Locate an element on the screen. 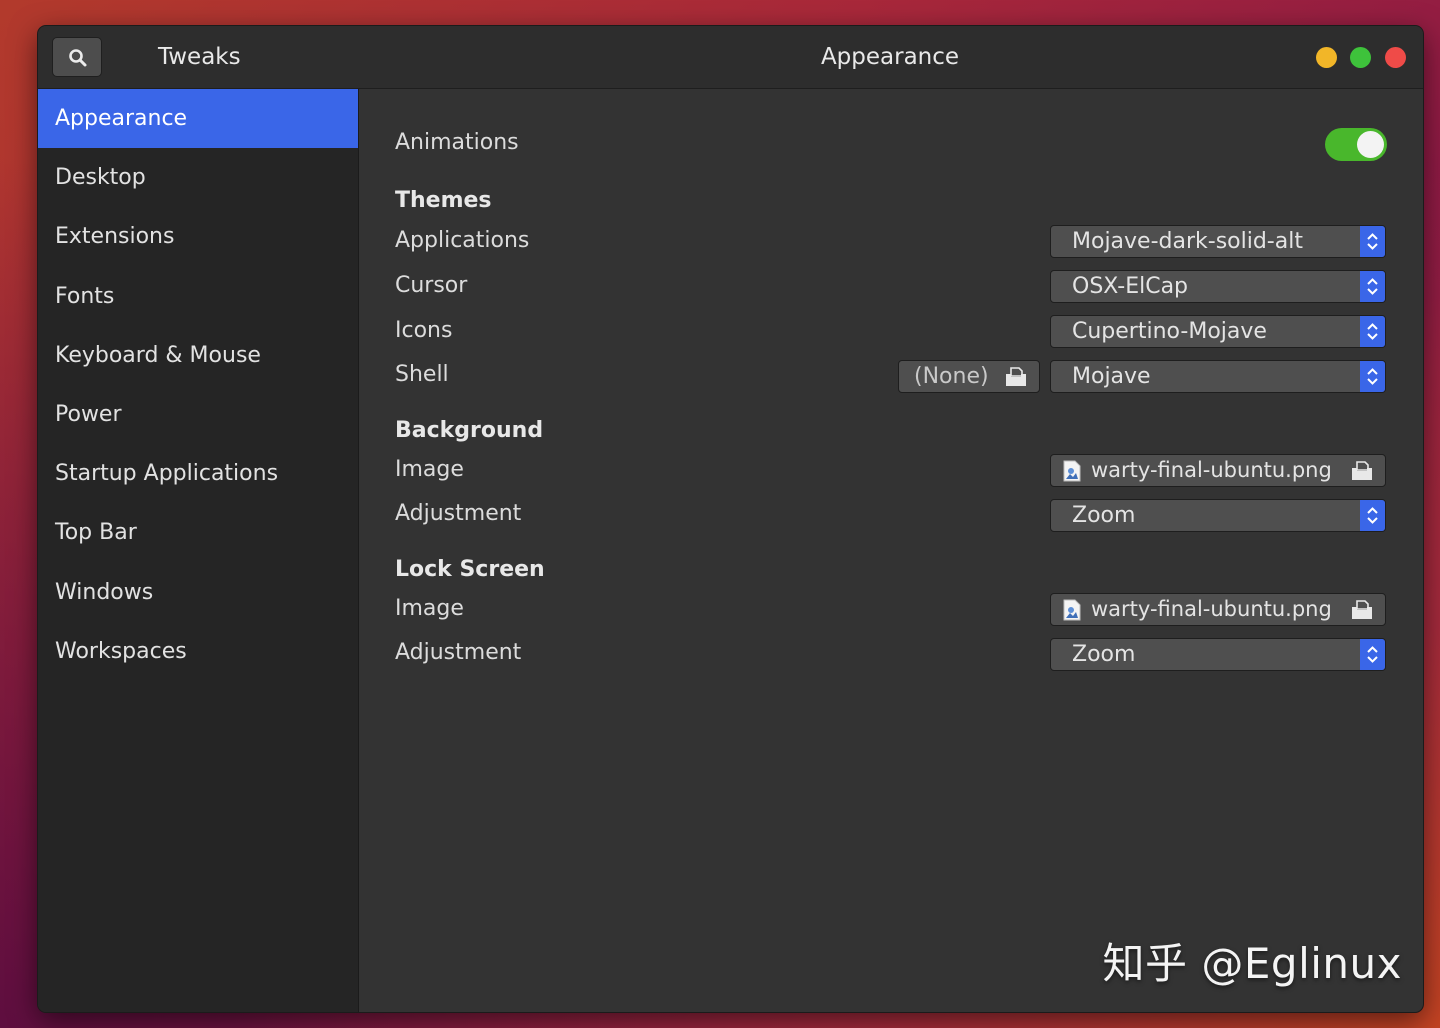  shell-file-value: (None) is located at coordinates (951, 376).